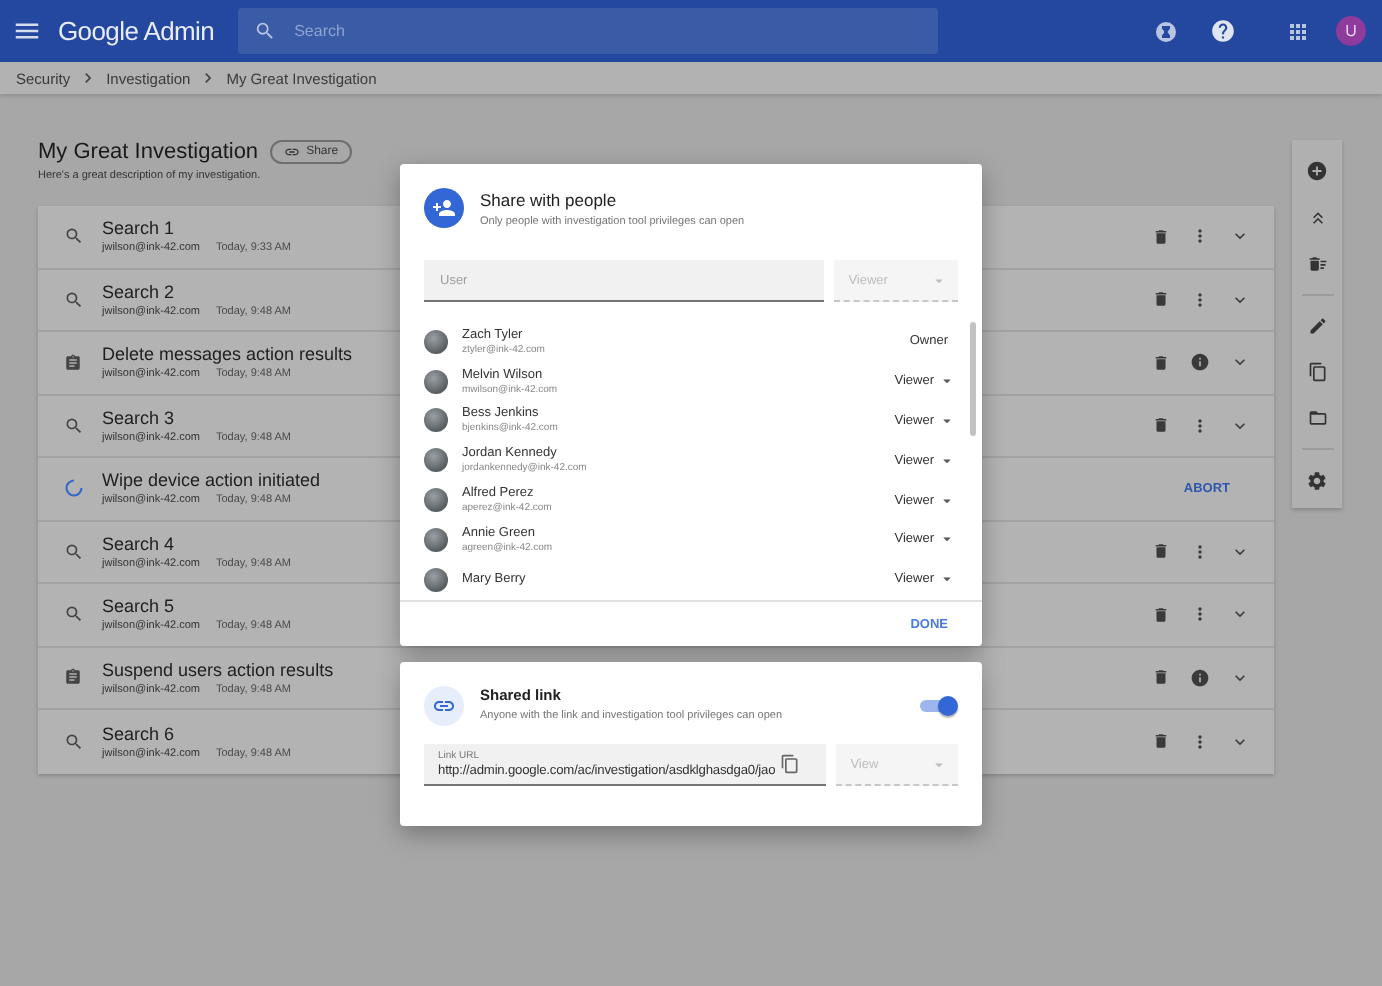 This screenshot has width=1382, height=986. What do you see at coordinates (1298, 31) in the screenshot?
I see `apps-icon` at bounding box center [1298, 31].